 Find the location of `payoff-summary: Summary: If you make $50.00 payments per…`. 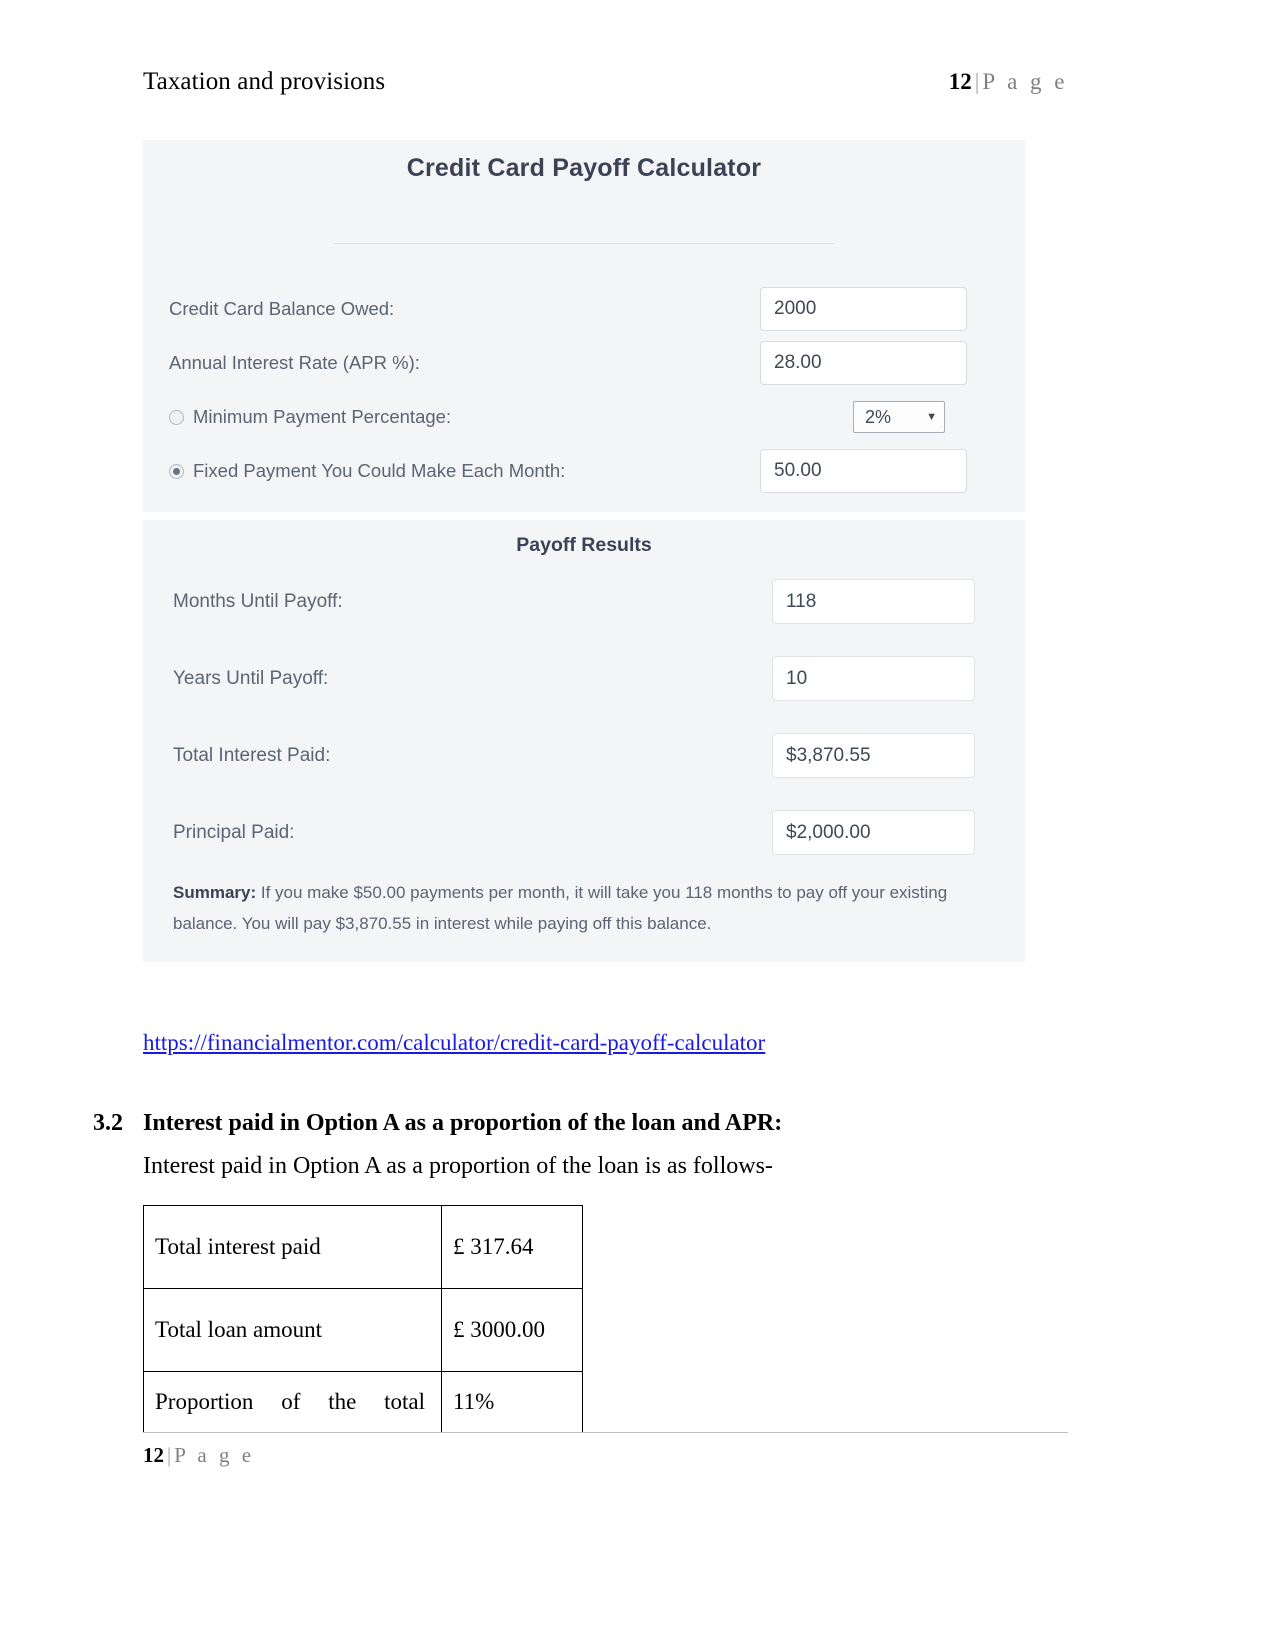

payoff-summary: Summary: If you make $50.00 payments per… is located at coordinates (584, 911).